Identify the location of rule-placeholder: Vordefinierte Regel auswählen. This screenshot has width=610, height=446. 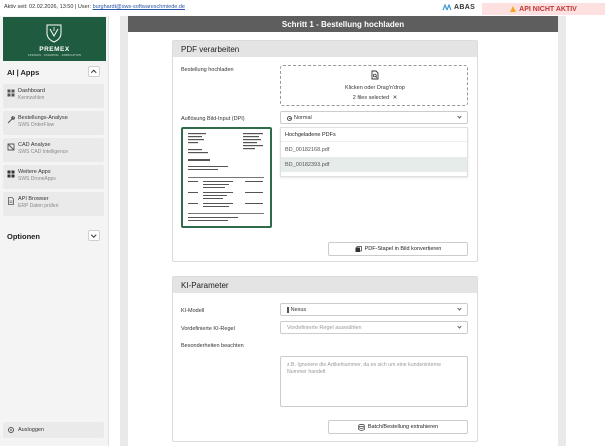
(324, 328).